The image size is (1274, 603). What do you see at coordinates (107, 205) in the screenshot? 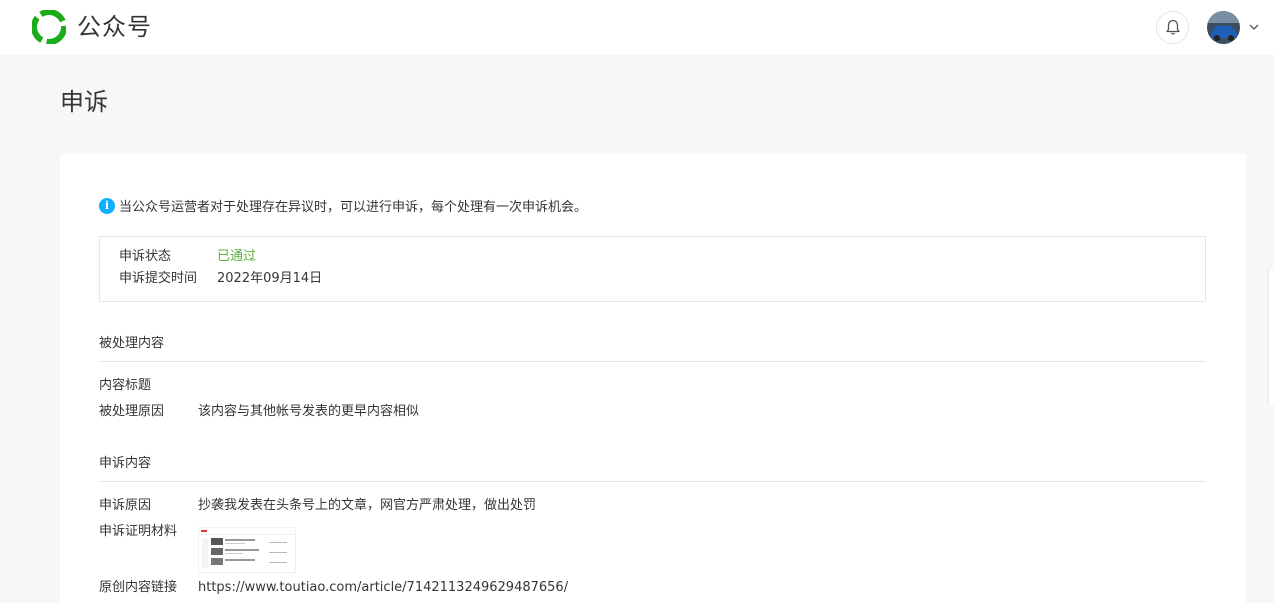
I see `info-icon: i` at bounding box center [107, 205].